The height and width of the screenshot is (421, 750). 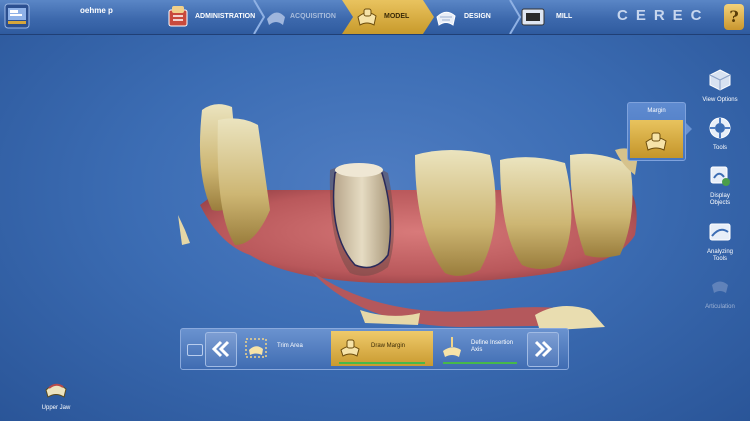 What do you see at coordinates (492, 346) in the screenshot?
I see `define-insertion-axis-label: Define Insertion Axis` at bounding box center [492, 346].